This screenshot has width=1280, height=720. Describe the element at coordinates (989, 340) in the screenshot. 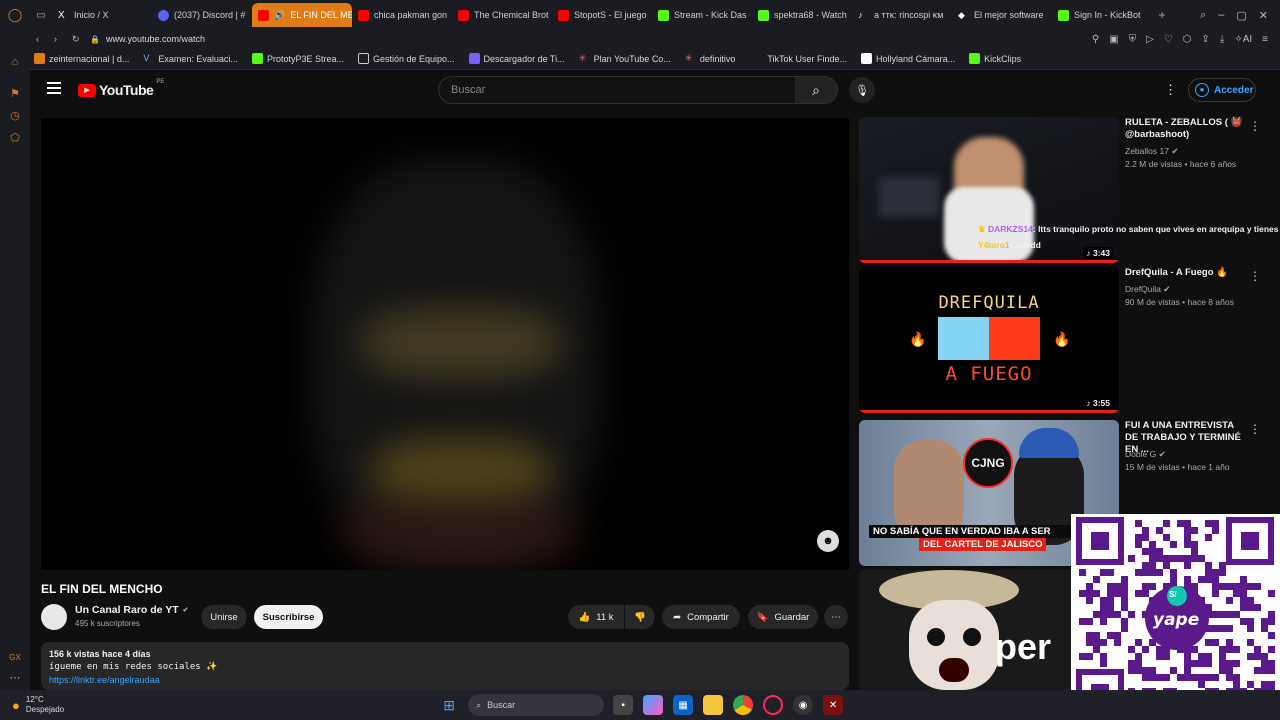

I see `video-thumbnail: DREFQUILA 🔥 🔥 A FUEGO ♪ 3:55` at that location.